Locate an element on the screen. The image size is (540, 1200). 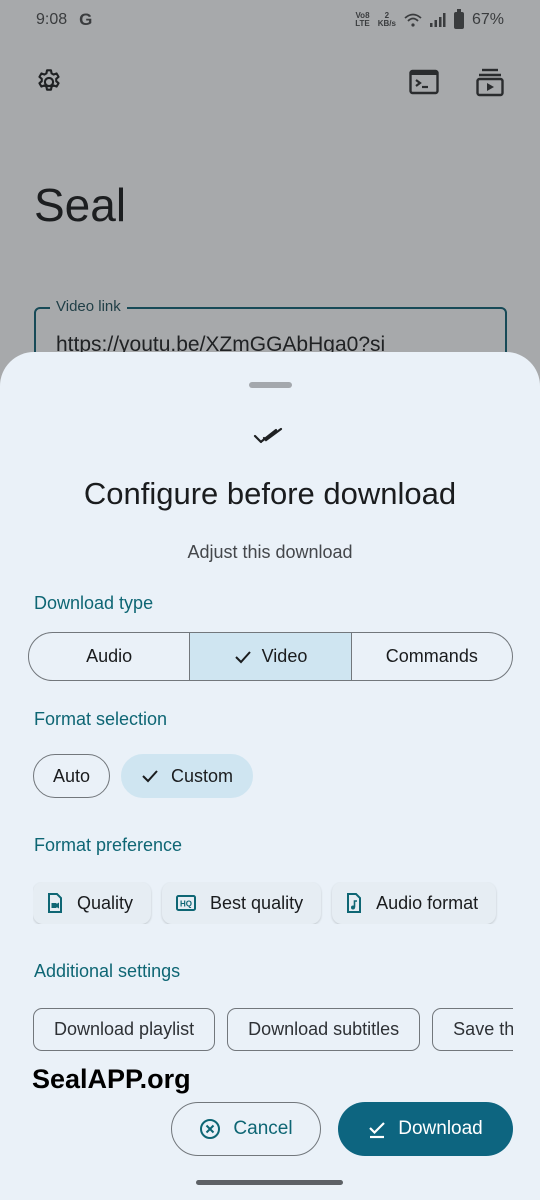
terminal-button is located at coordinates (424, 82).